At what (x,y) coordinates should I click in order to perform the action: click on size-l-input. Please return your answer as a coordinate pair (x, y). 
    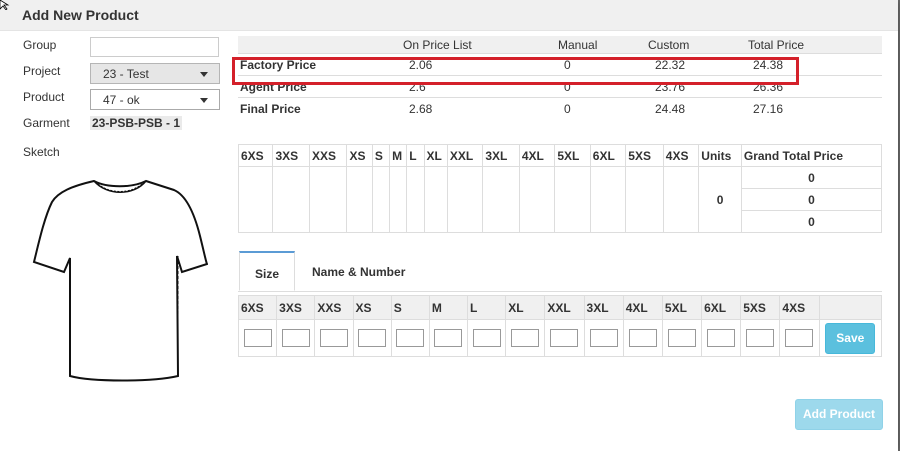
    Looking at the image, I should click on (486, 338).